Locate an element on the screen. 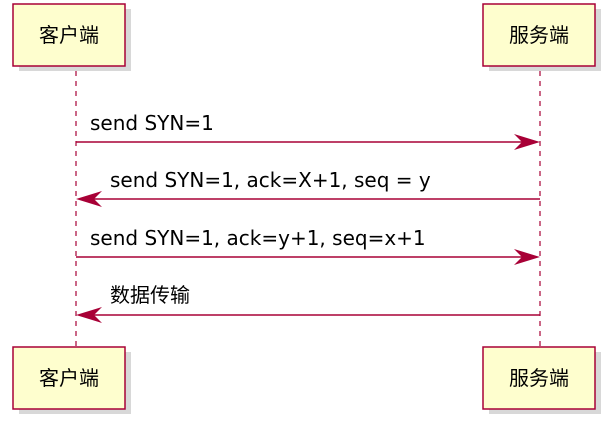 This screenshot has height=430, width=612. participant-server-top: 服务端 is located at coordinates (541, 37).